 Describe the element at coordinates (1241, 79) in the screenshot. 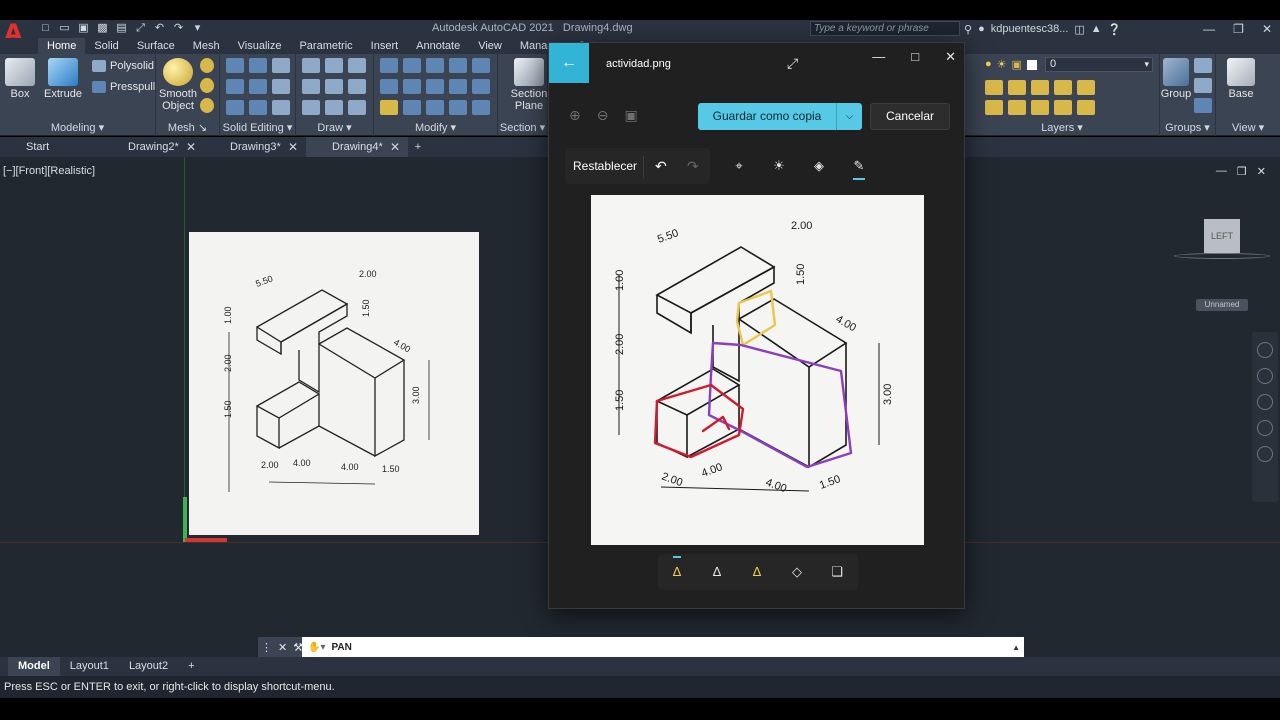

I see `base-button: Base` at that location.